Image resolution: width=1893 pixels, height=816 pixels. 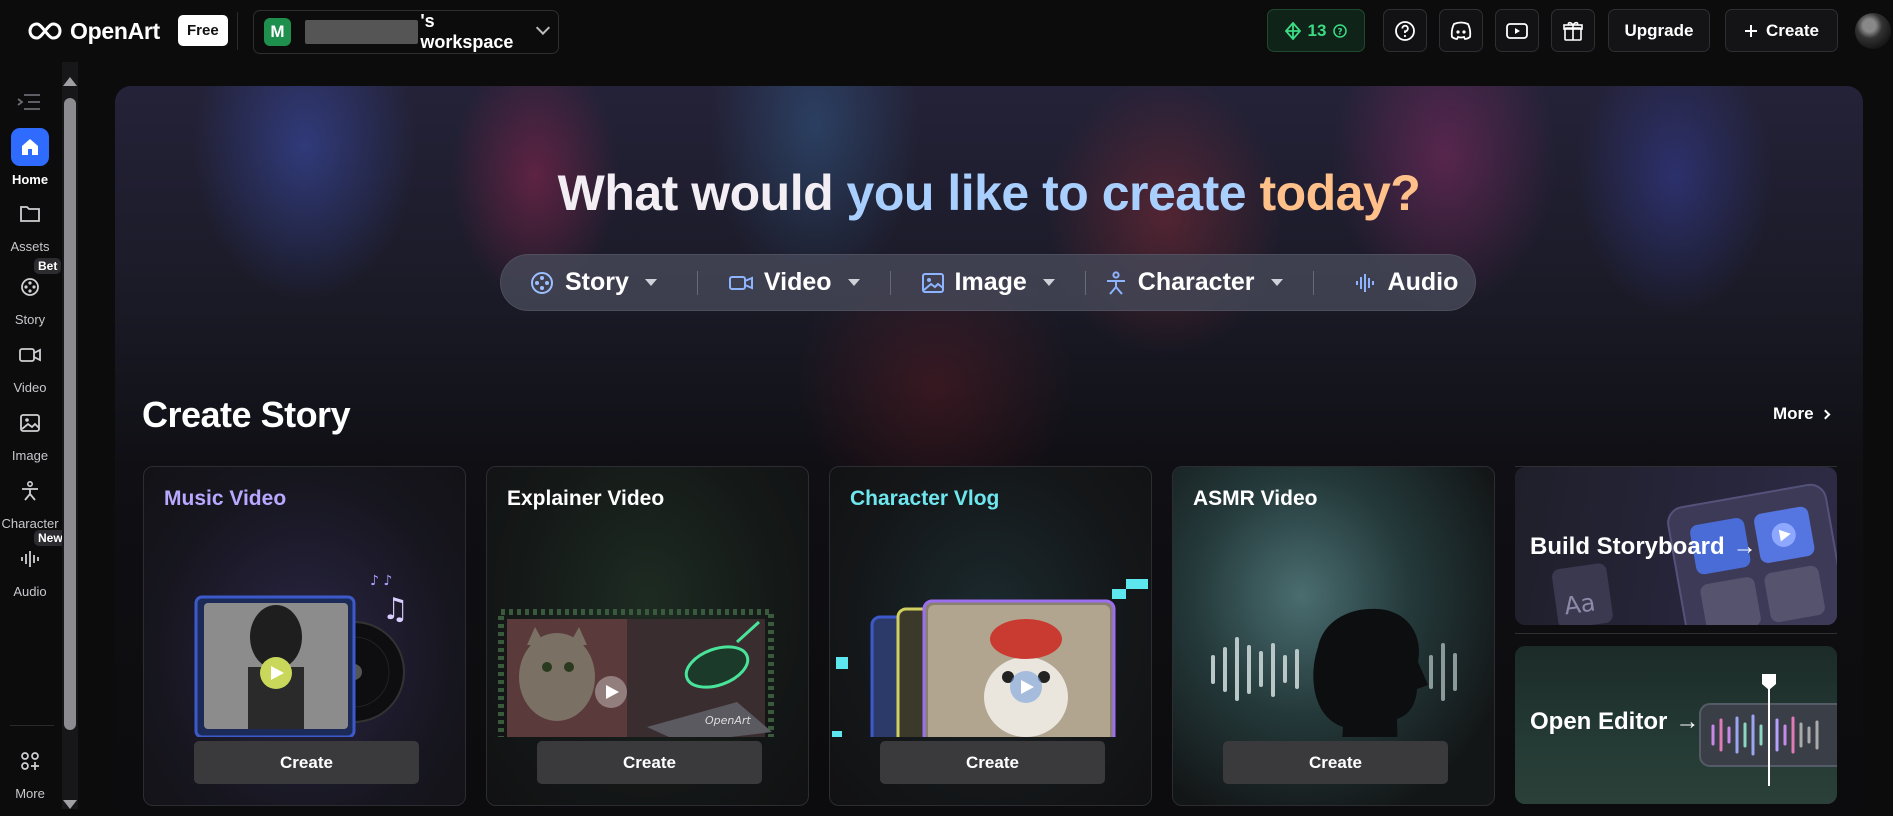 I want to click on scroll-down-arrow-icon, so click(x=70, y=804).